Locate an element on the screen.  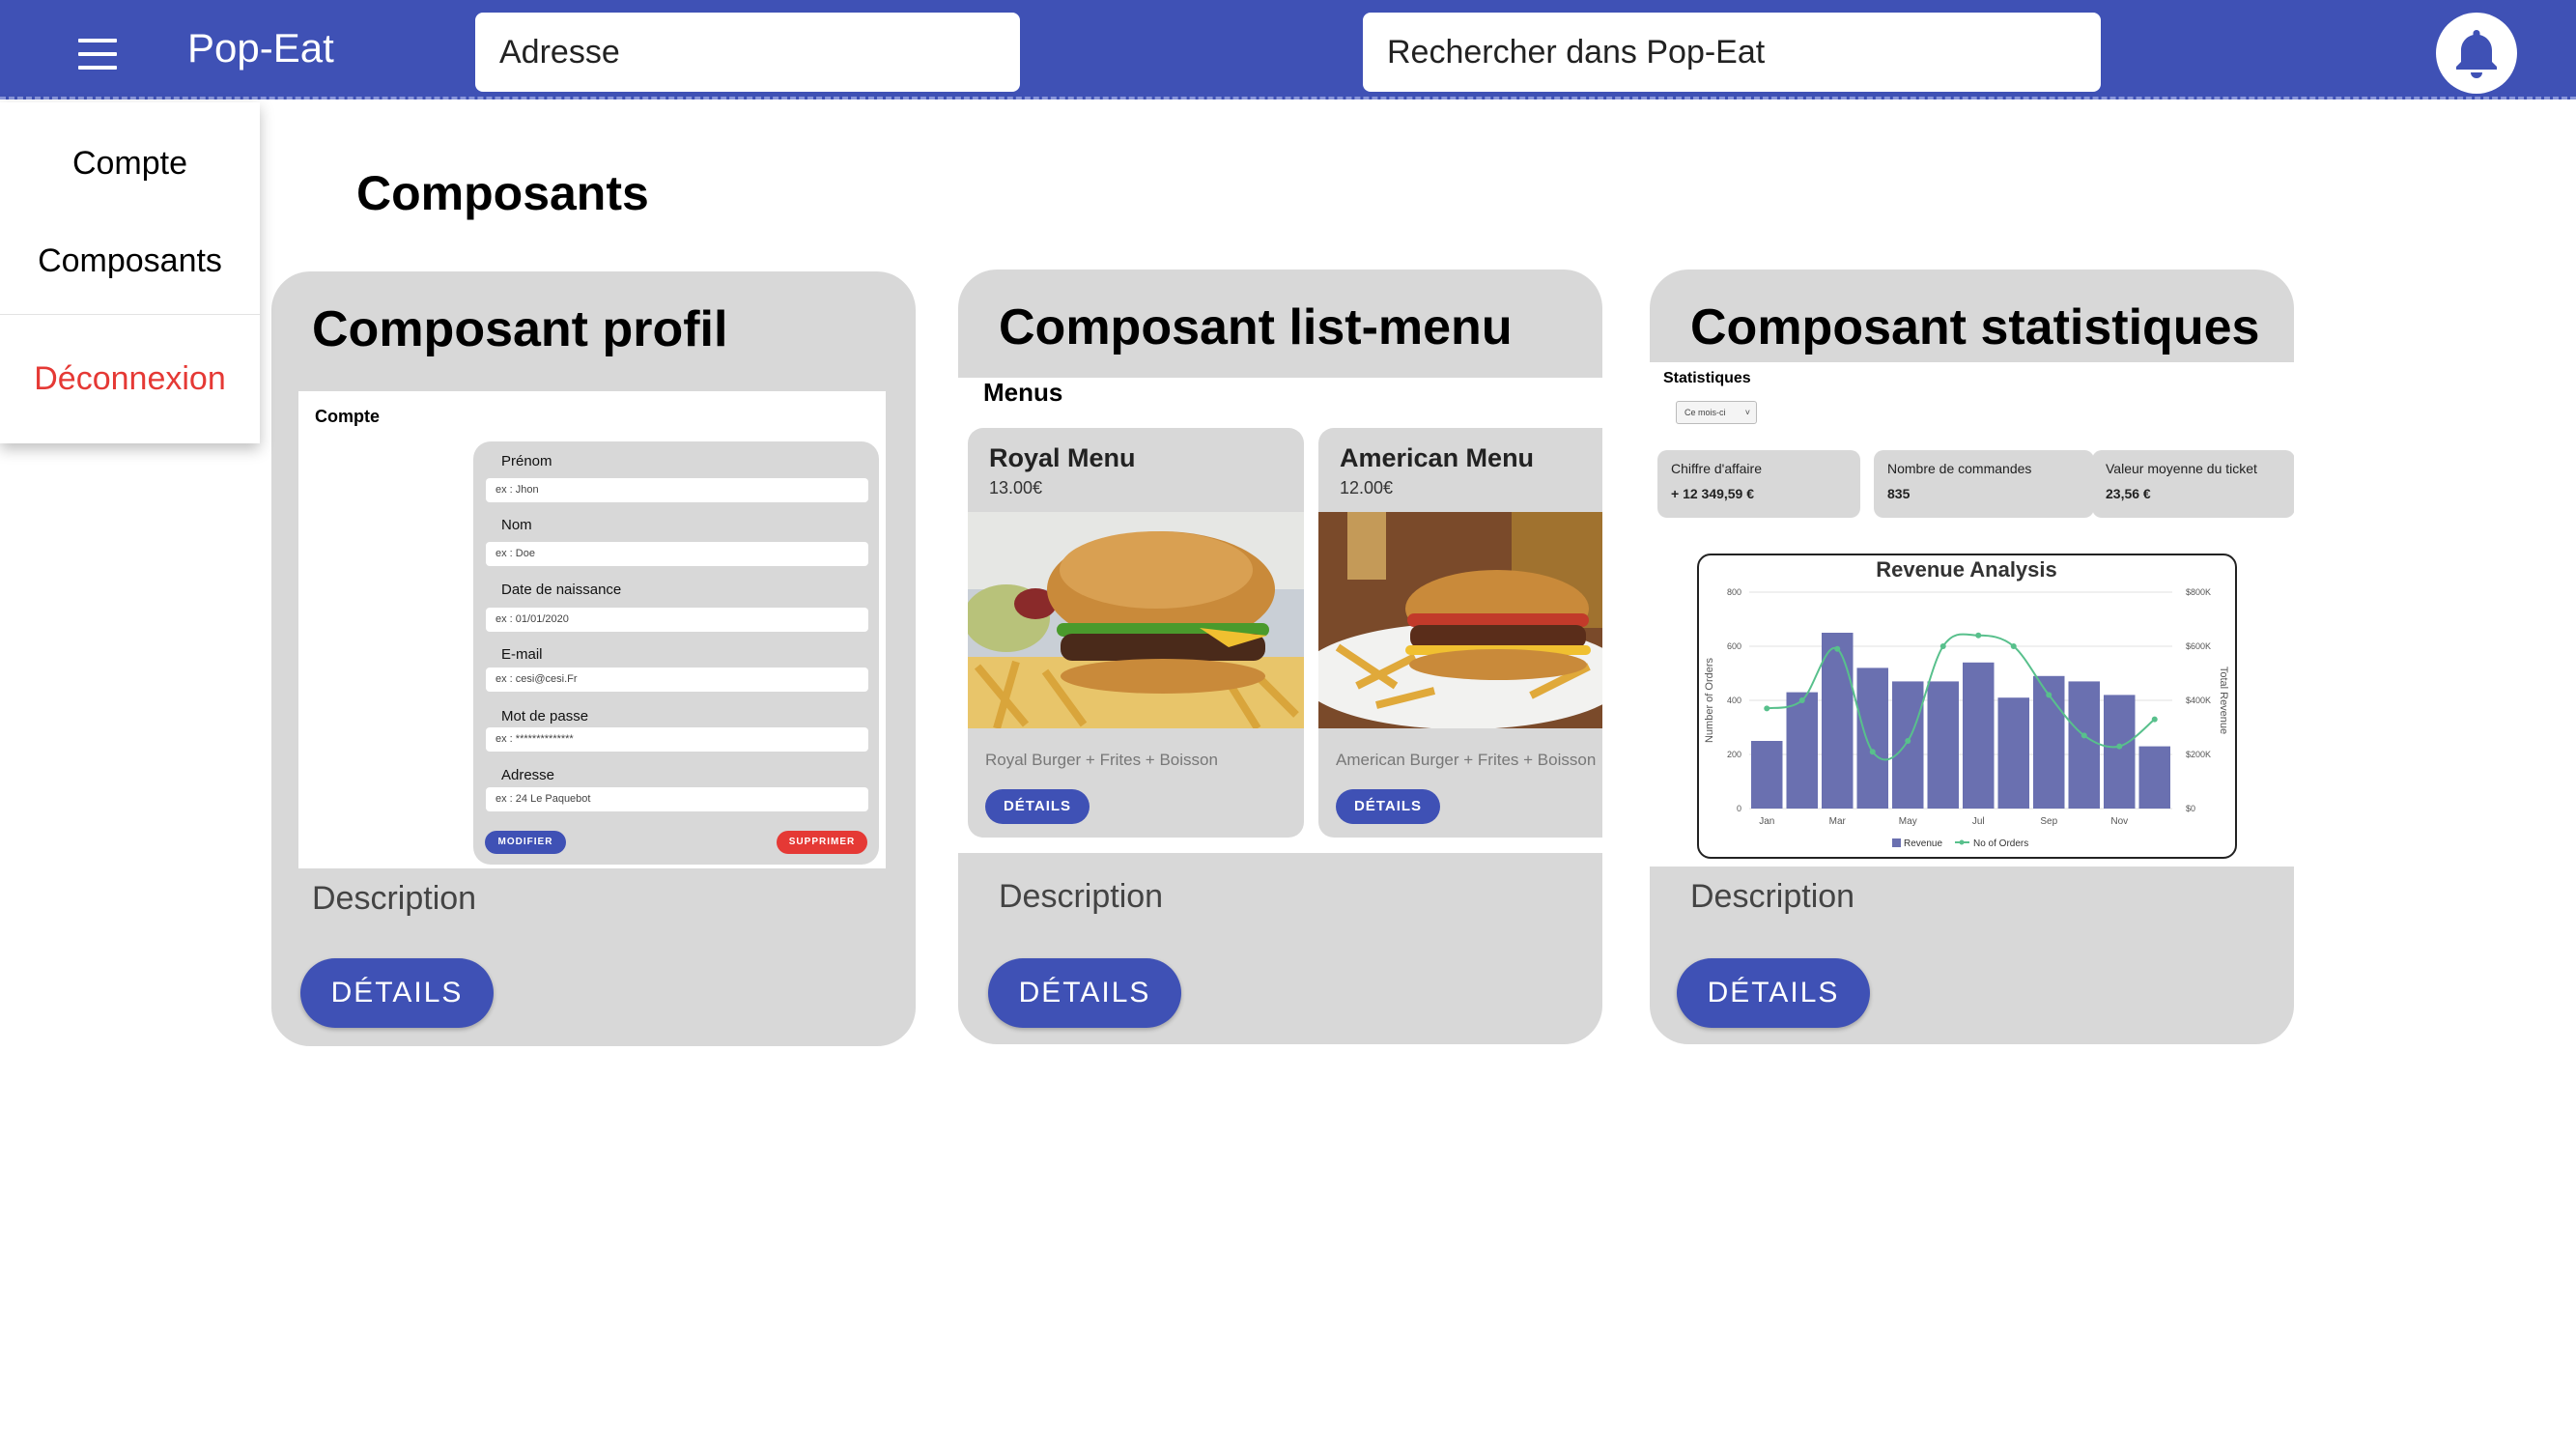
legend-swatch-revenue is located at coordinates (1896, 842).